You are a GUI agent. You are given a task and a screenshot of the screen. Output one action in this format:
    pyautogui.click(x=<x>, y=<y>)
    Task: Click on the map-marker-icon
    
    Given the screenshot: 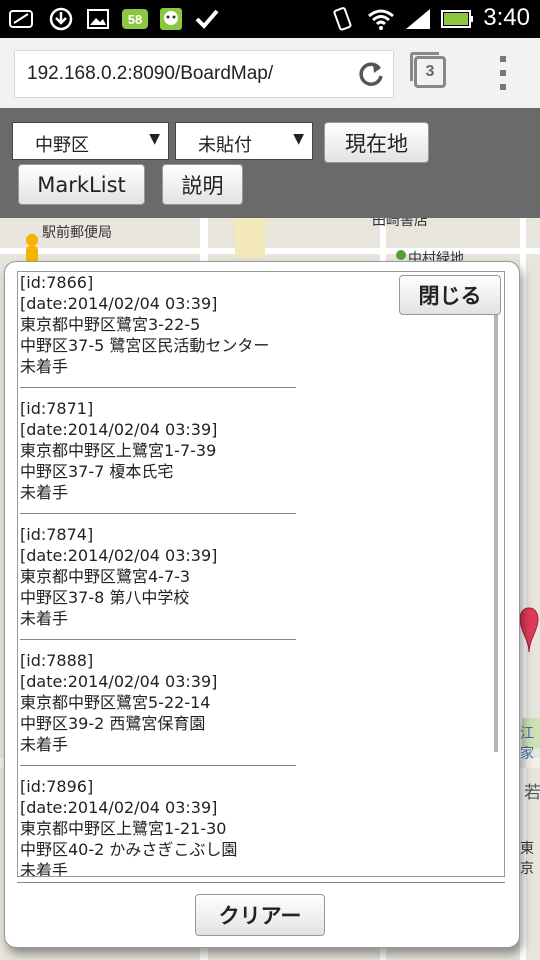 What is the action you would take?
    pyautogui.click(x=529, y=632)
    